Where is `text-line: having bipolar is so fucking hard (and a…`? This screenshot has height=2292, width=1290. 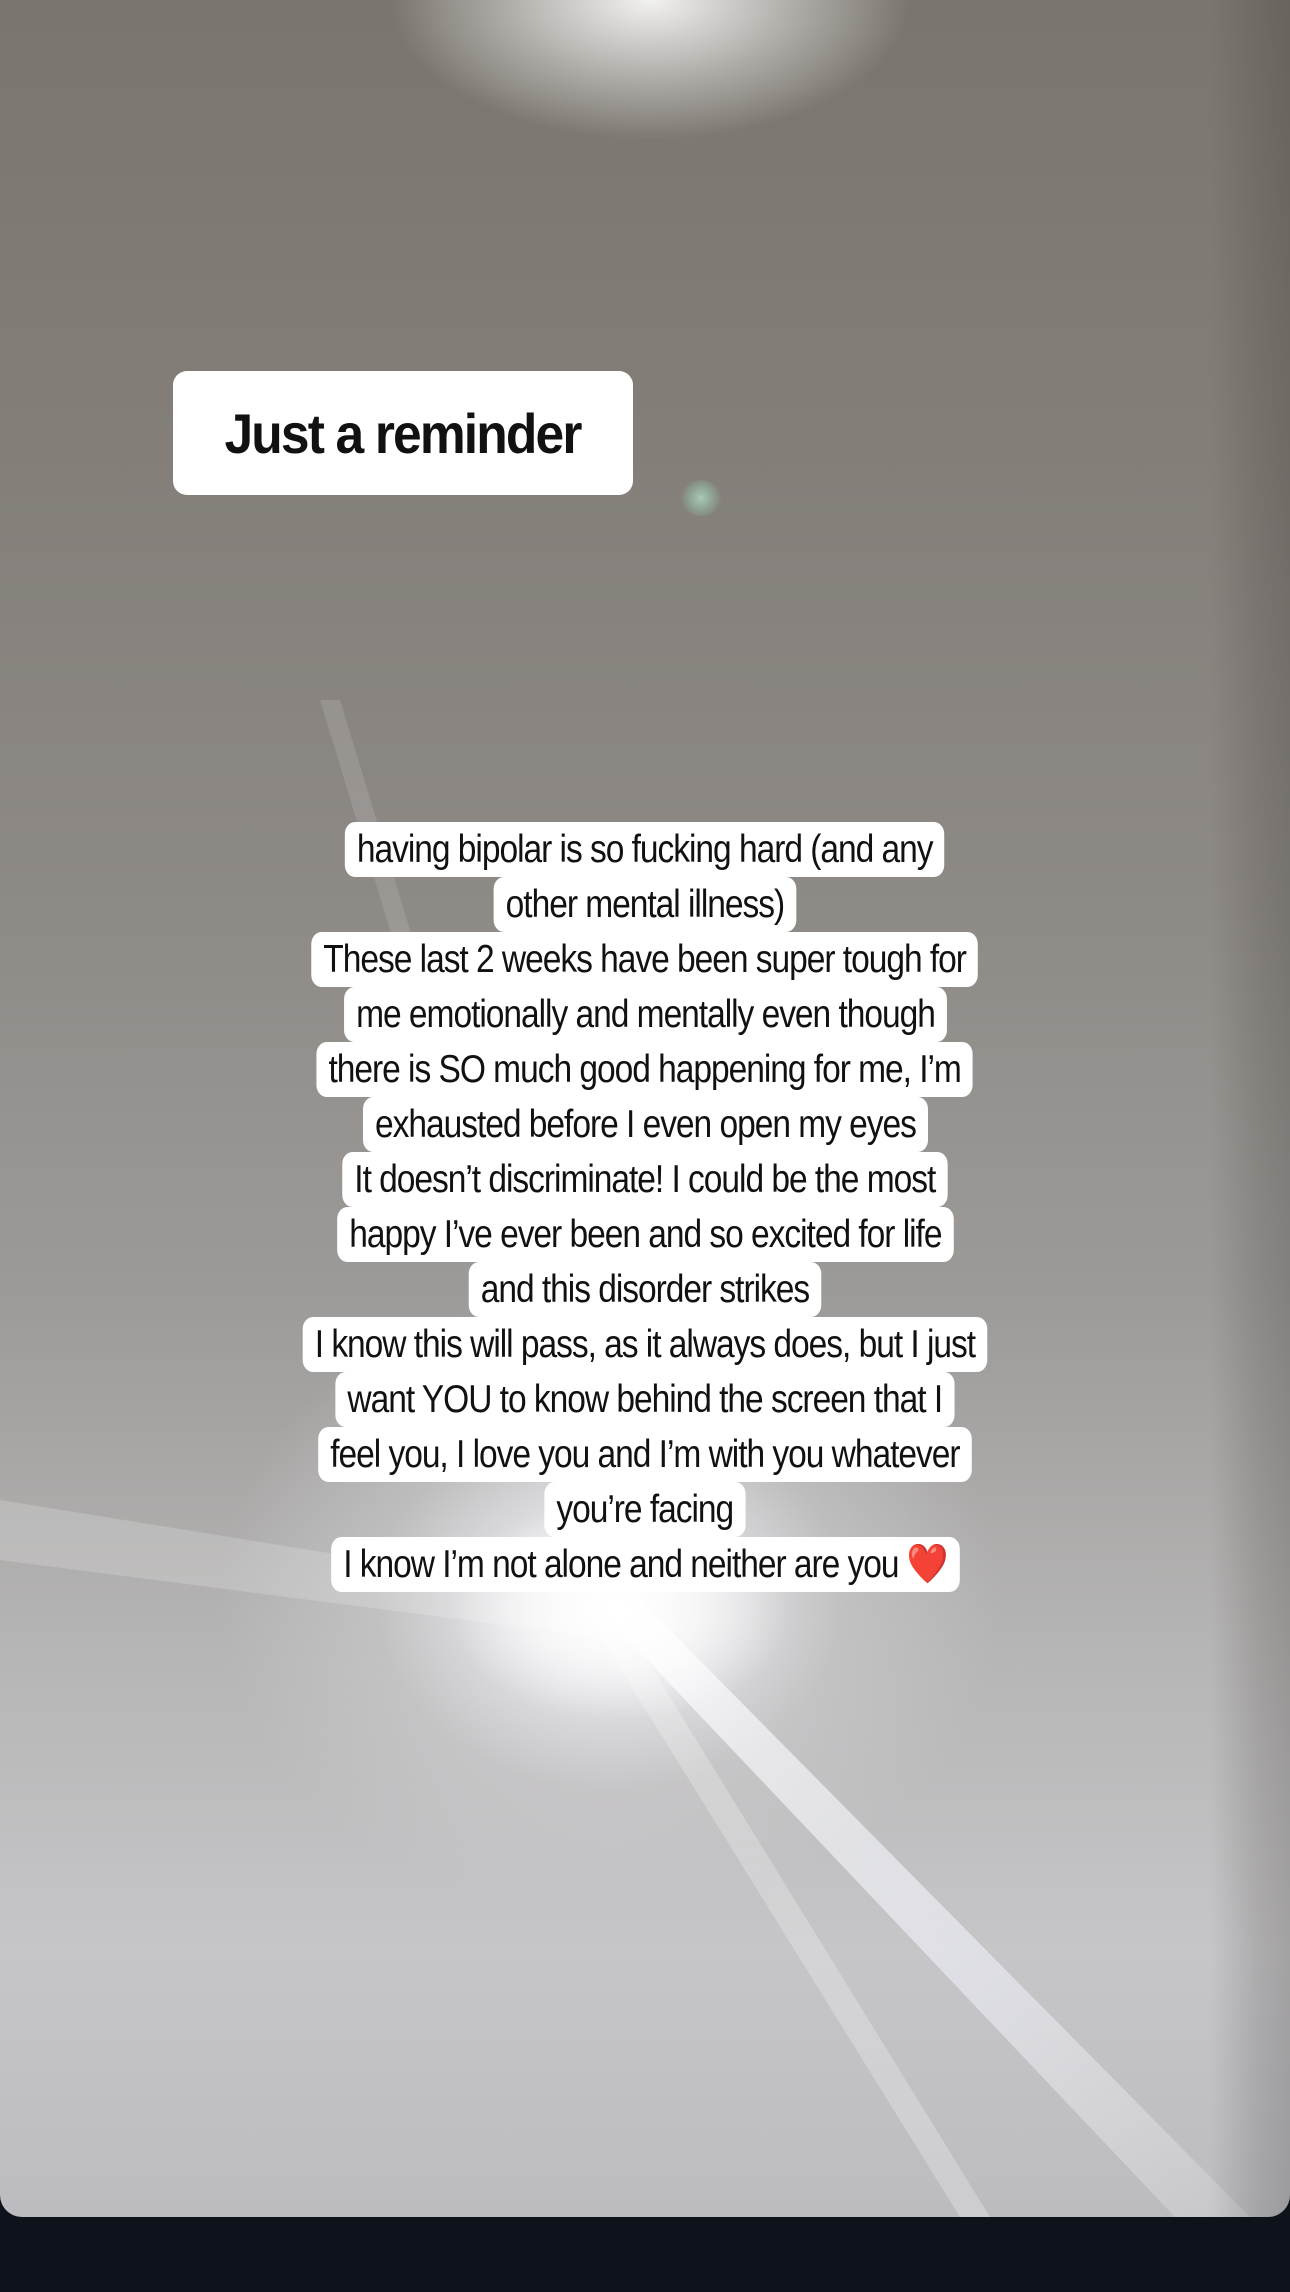 text-line: having bipolar is so fucking hard (and a… is located at coordinates (645, 849).